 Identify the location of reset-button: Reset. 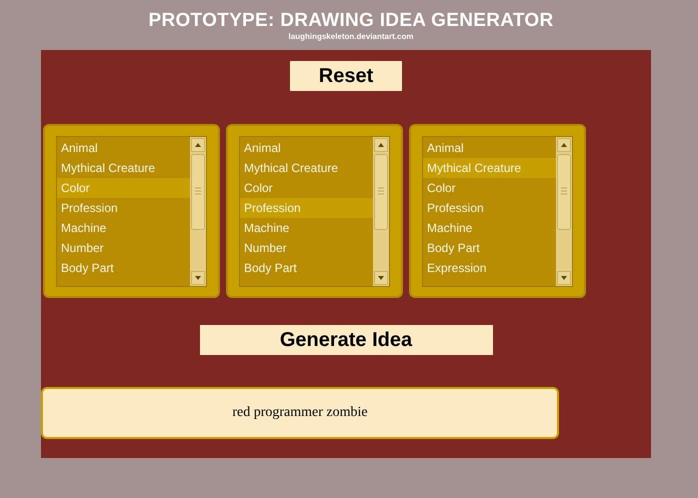
(346, 76).